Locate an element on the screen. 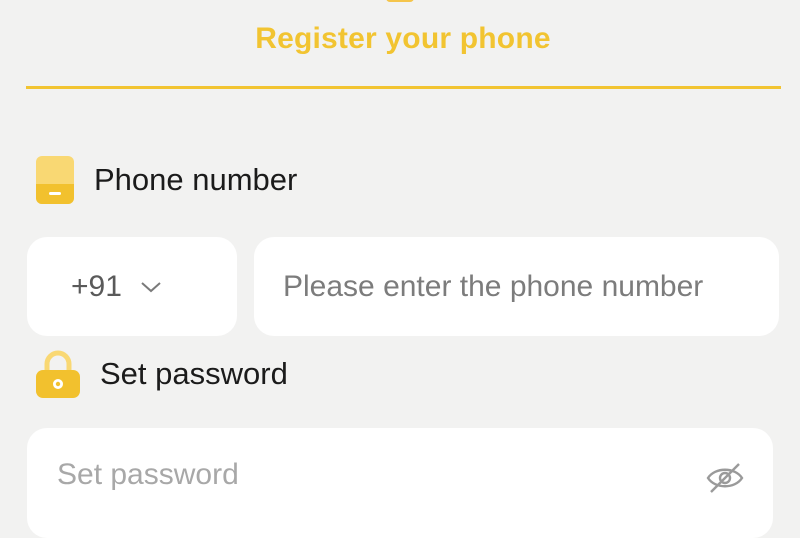  phone-number-label-row: Phone number is located at coordinates (166, 180).